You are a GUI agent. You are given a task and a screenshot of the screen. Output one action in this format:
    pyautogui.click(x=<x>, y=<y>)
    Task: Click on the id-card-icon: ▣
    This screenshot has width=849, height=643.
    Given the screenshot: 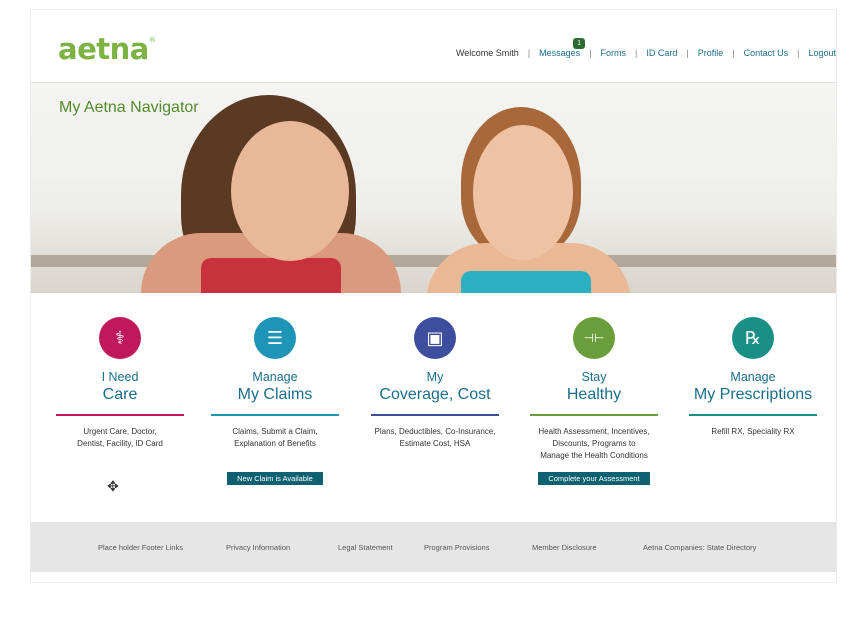 What is the action you would take?
    pyautogui.click(x=435, y=338)
    